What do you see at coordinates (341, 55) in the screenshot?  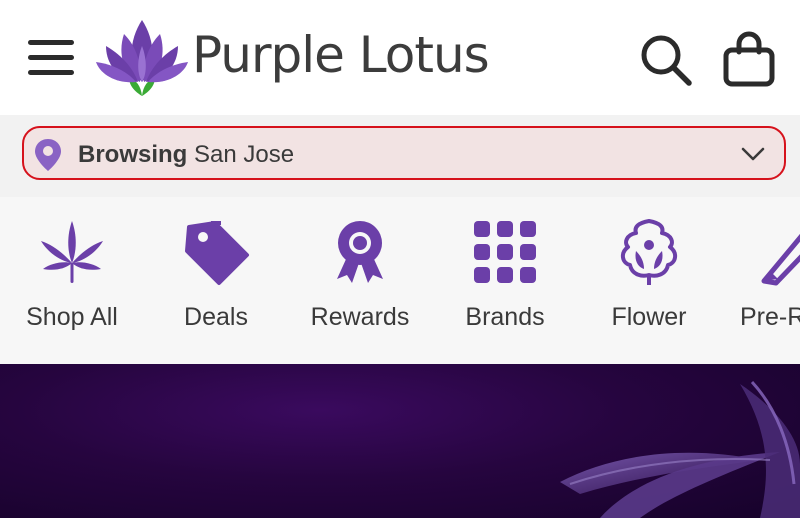 I see `brand-name: Purple Lotus` at bounding box center [341, 55].